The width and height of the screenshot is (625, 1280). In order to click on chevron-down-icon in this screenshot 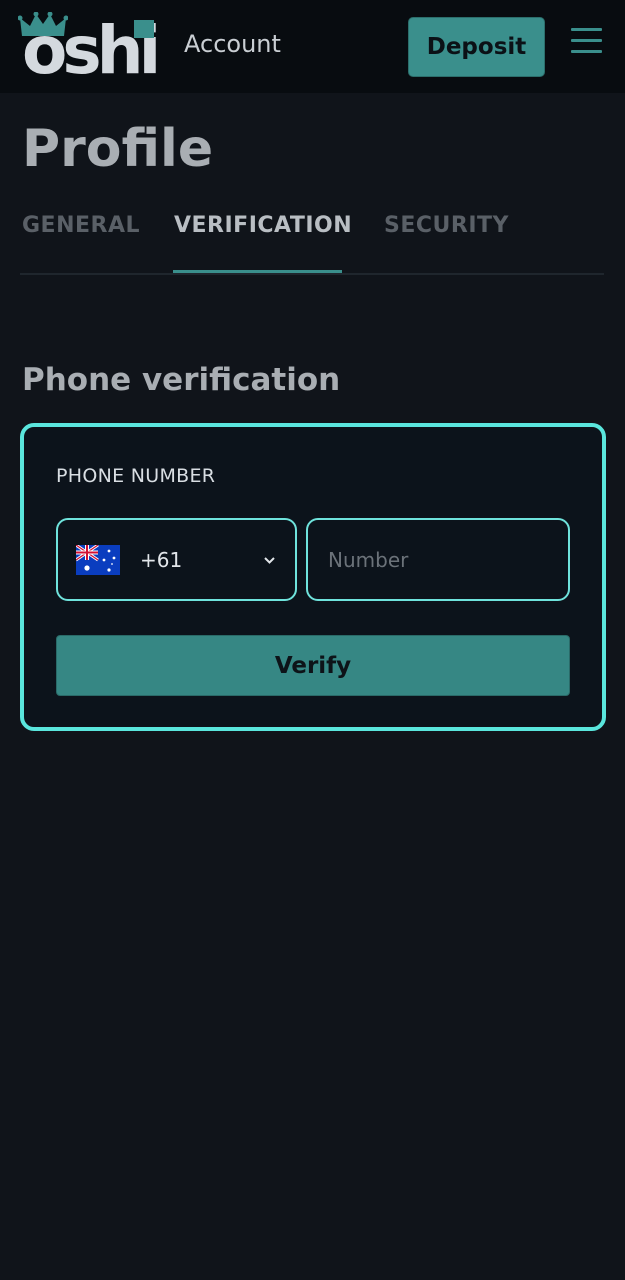, I will do `click(269, 560)`.